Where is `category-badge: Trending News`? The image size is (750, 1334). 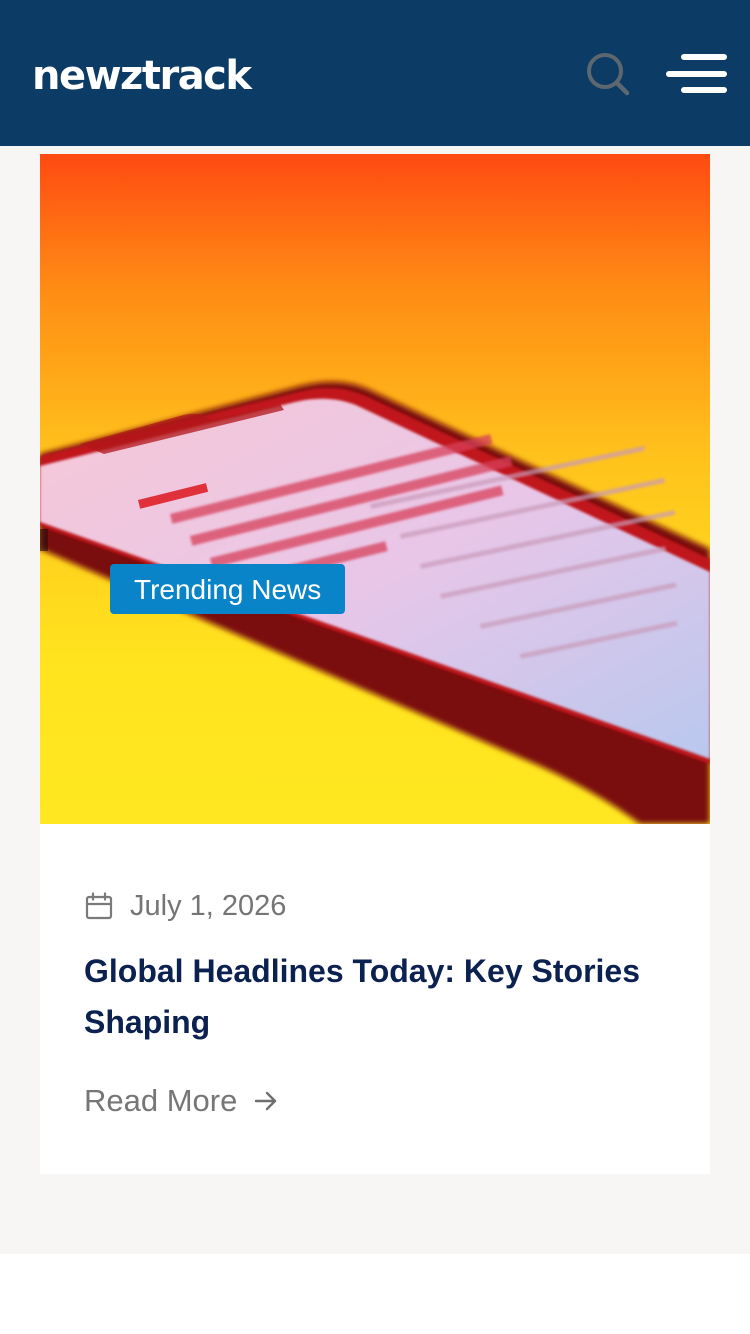 category-badge: Trending News is located at coordinates (228, 589).